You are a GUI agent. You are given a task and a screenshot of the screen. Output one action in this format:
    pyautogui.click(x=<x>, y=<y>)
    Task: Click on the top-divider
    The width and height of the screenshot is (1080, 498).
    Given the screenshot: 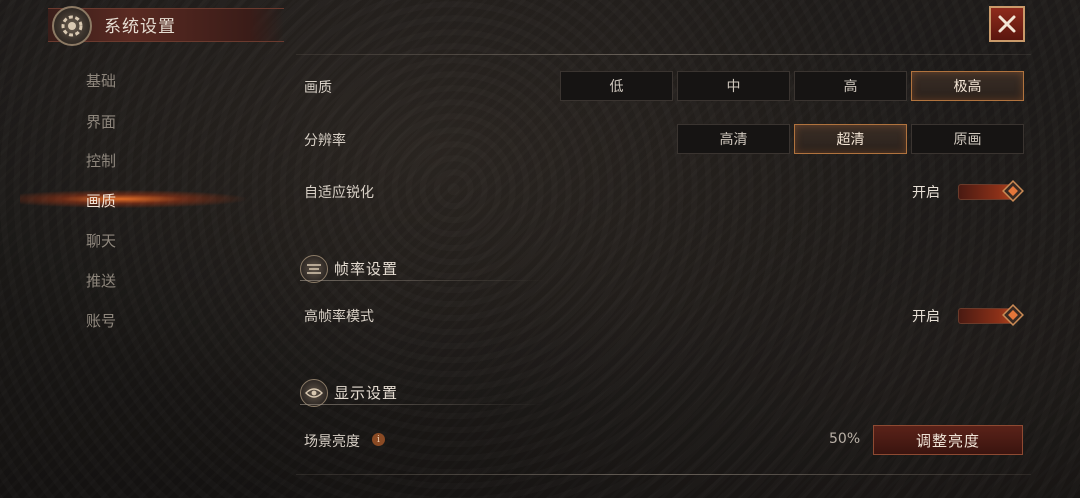 What is the action you would take?
    pyautogui.click(x=663, y=54)
    